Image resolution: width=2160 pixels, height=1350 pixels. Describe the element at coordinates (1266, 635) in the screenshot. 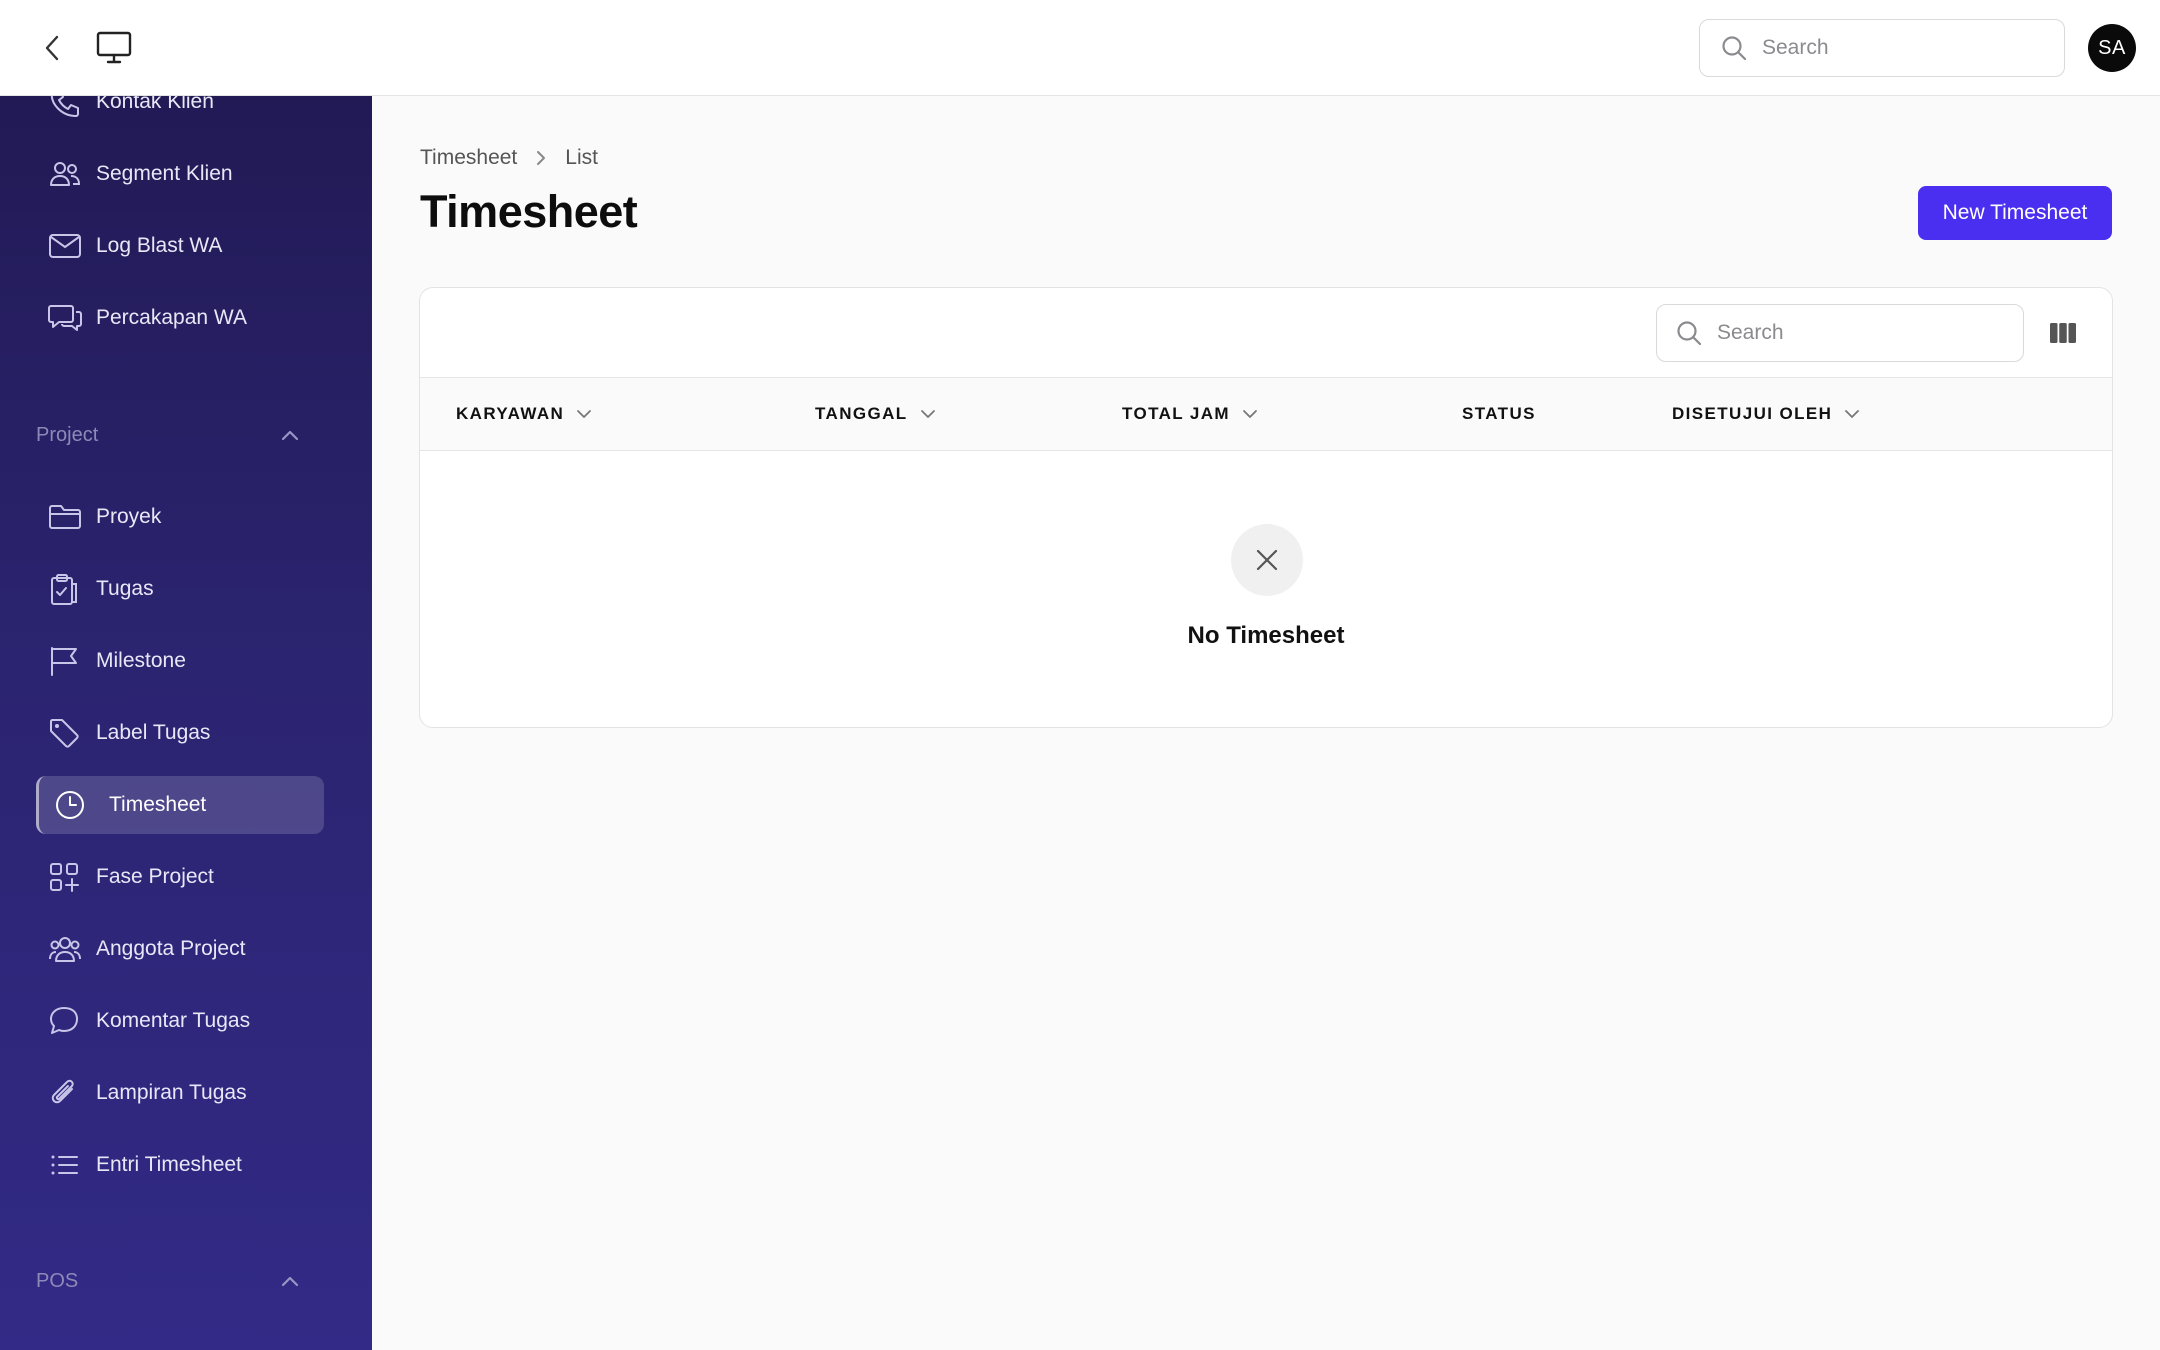

I see `empty-state-text: No Timesheet` at that location.